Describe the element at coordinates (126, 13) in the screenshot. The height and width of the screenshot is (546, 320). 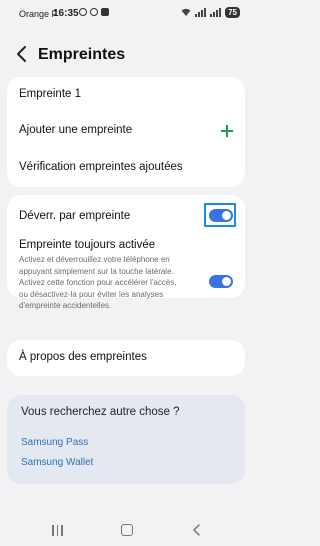
I see `status-bar: Orange F 16:35 75` at that location.